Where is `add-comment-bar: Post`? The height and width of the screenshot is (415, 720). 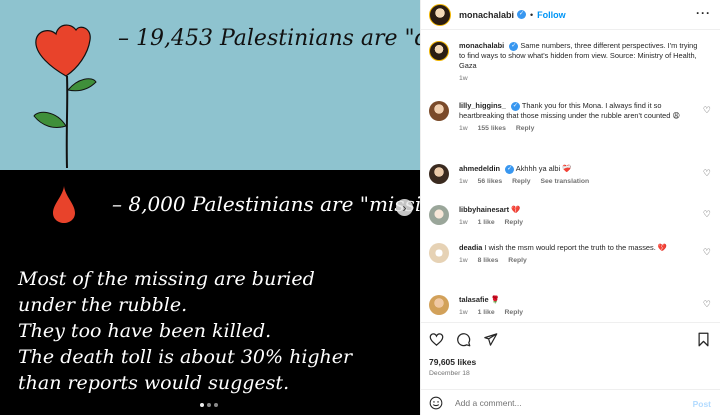 add-comment-bar: Post is located at coordinates (570, 402).